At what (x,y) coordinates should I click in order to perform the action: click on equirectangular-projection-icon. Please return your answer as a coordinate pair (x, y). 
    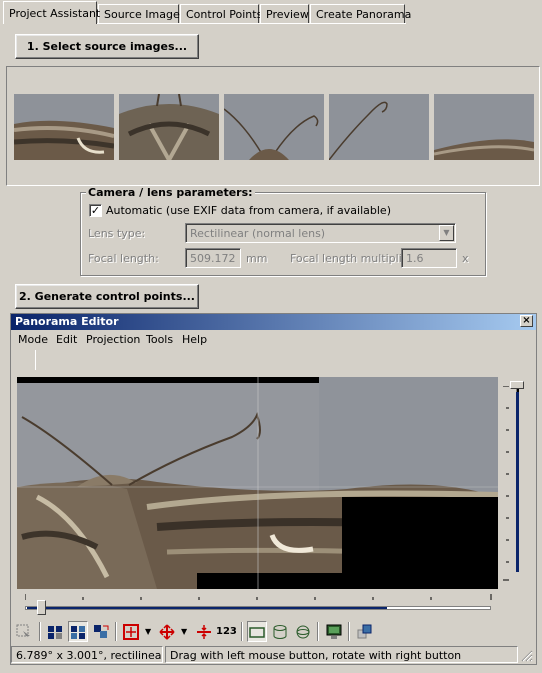
    Looking at the image, I should click on (303, 631).